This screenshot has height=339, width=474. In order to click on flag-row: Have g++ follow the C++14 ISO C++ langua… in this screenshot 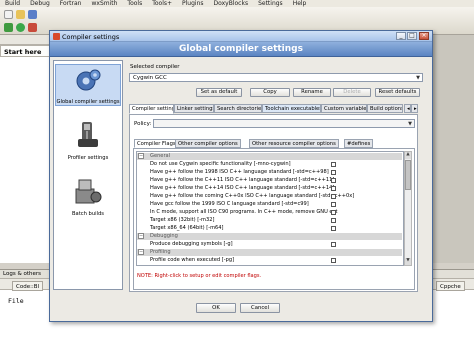, I will do `click(269, 188)`.